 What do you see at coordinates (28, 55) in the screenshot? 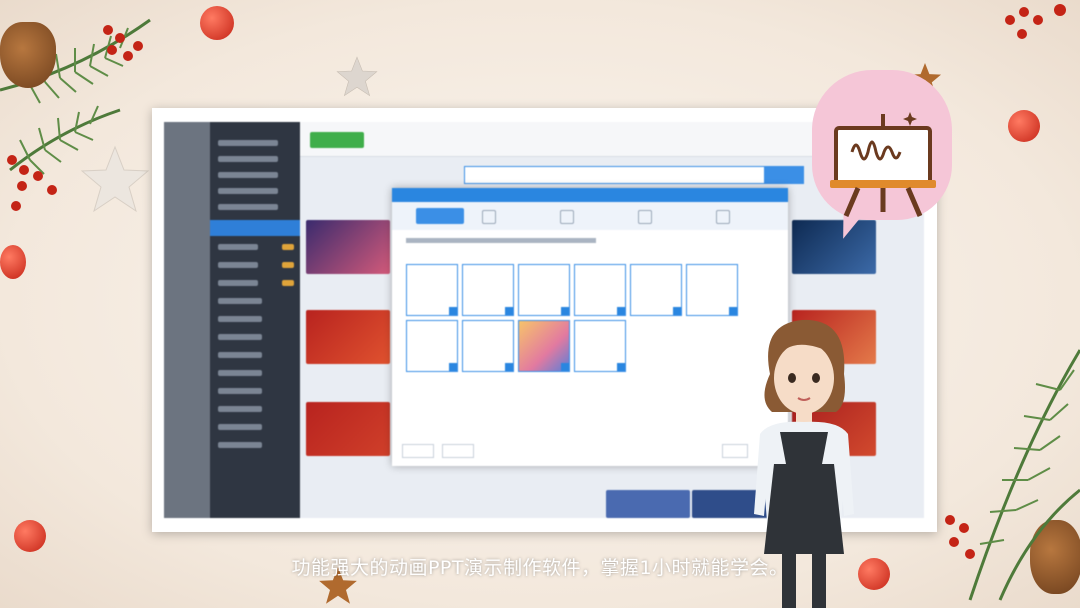
I see `pinecone-icon` at bounding box center [28, 55].